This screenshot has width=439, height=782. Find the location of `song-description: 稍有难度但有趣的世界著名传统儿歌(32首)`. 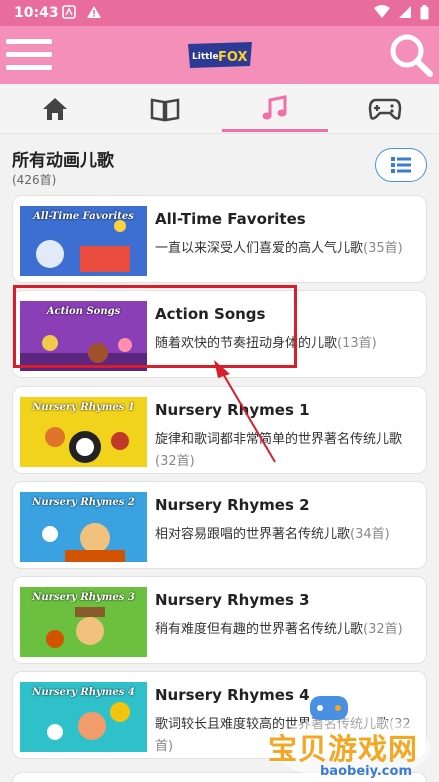

song-description: 稍有难度但有趣的世界著名传统儿歌(32首) is located at coordinates (279, 629).